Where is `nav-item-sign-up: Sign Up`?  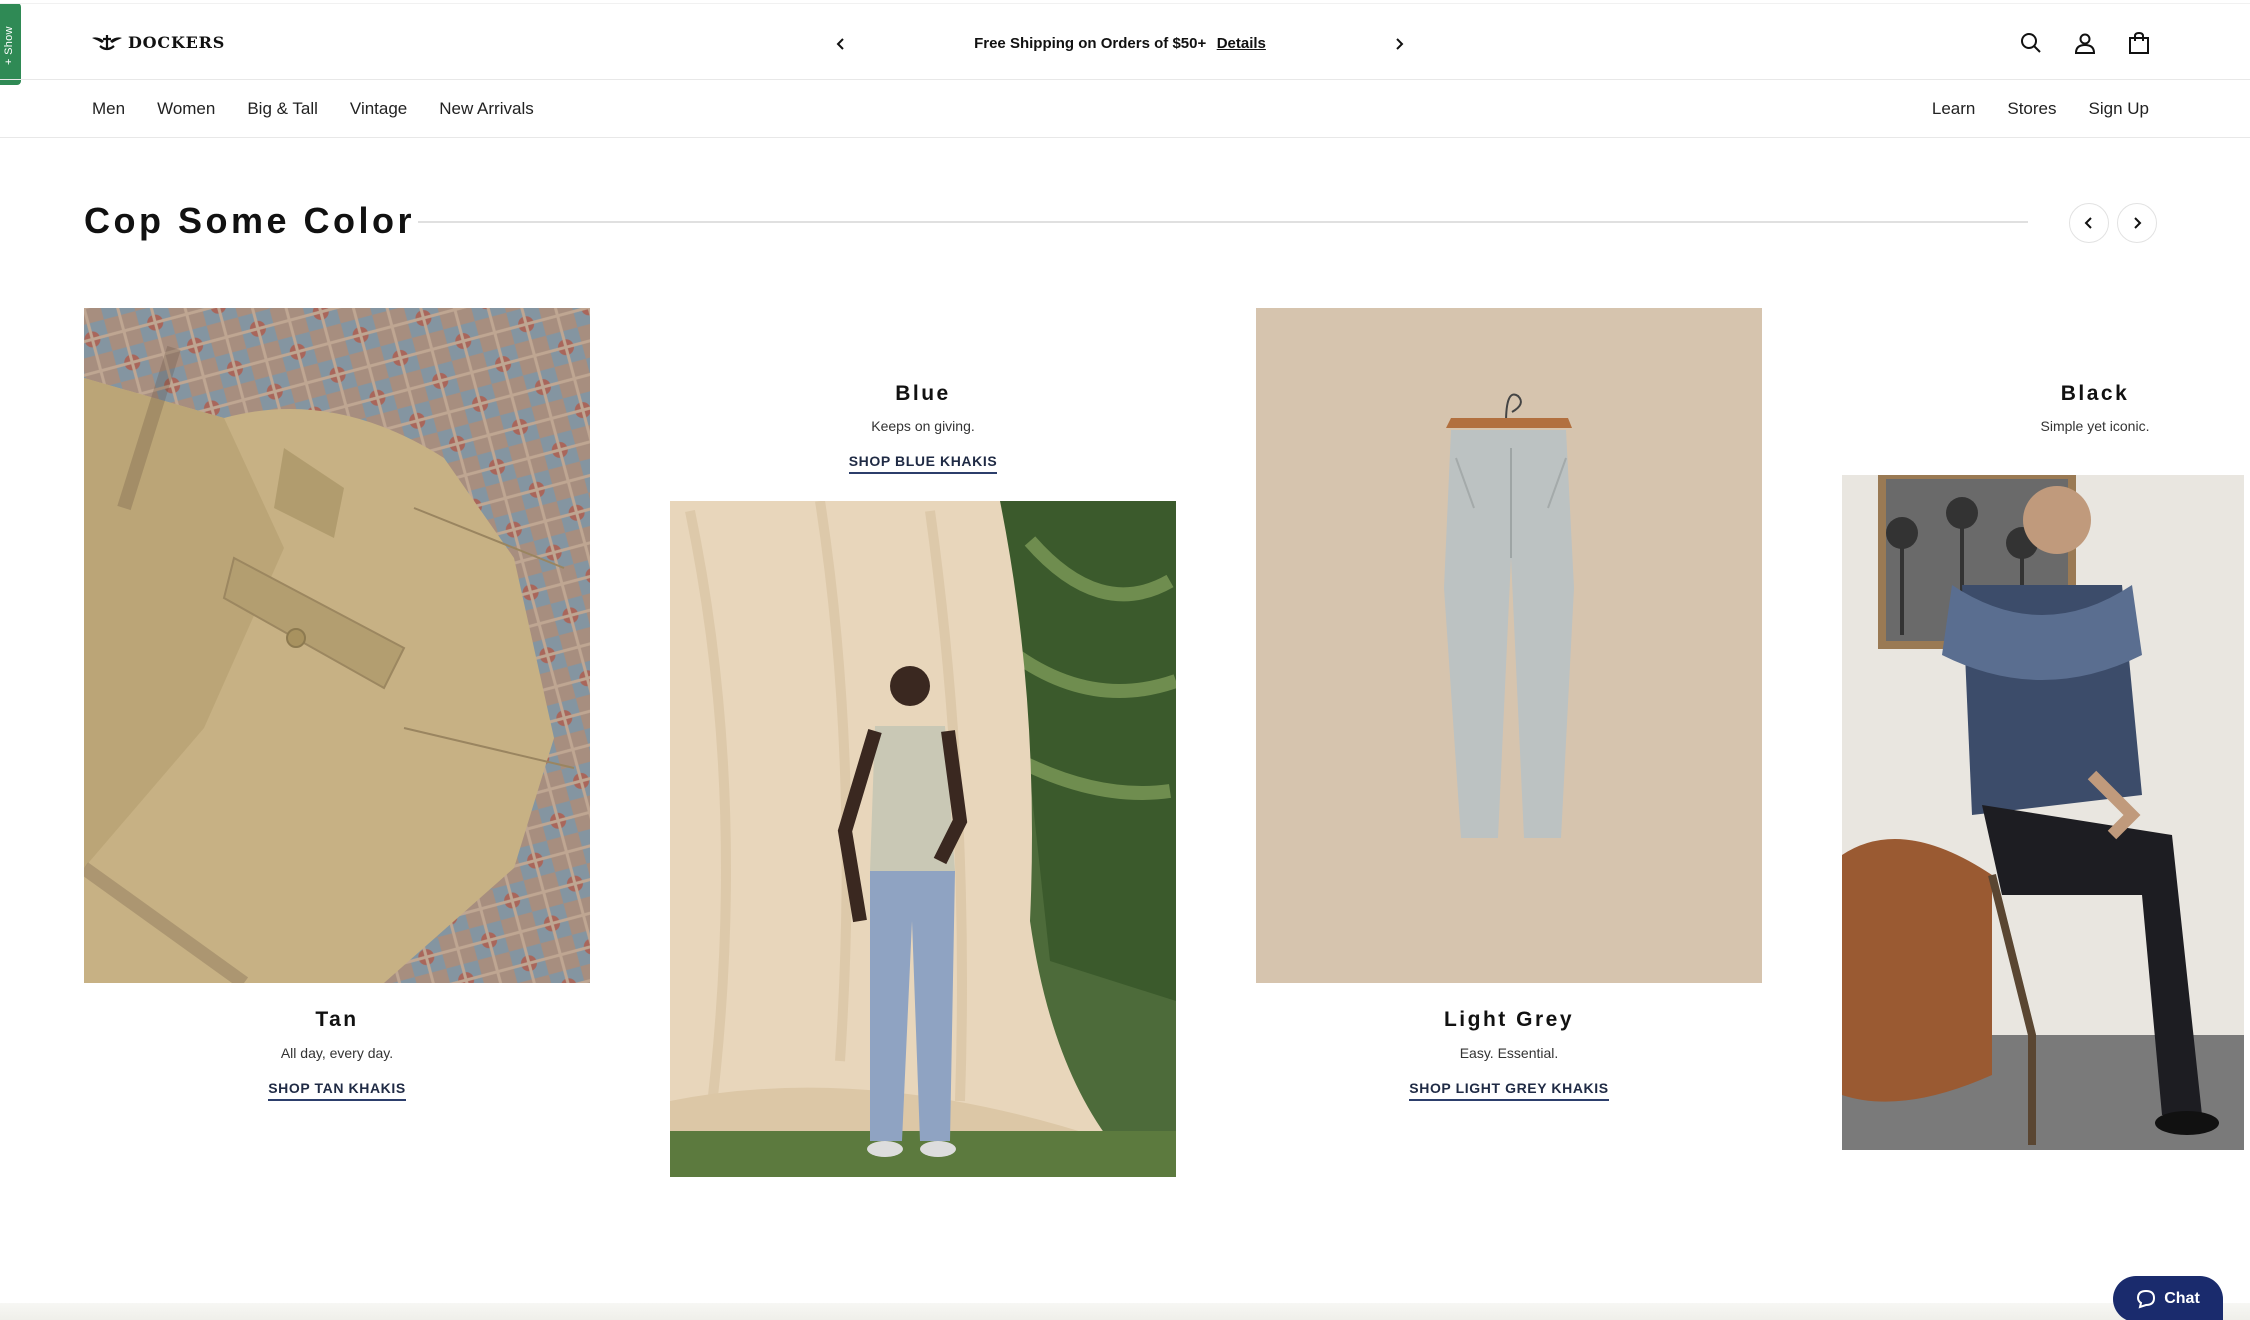 nav-item-sign-up: Sign Up is located at coordinates (2119, 109).